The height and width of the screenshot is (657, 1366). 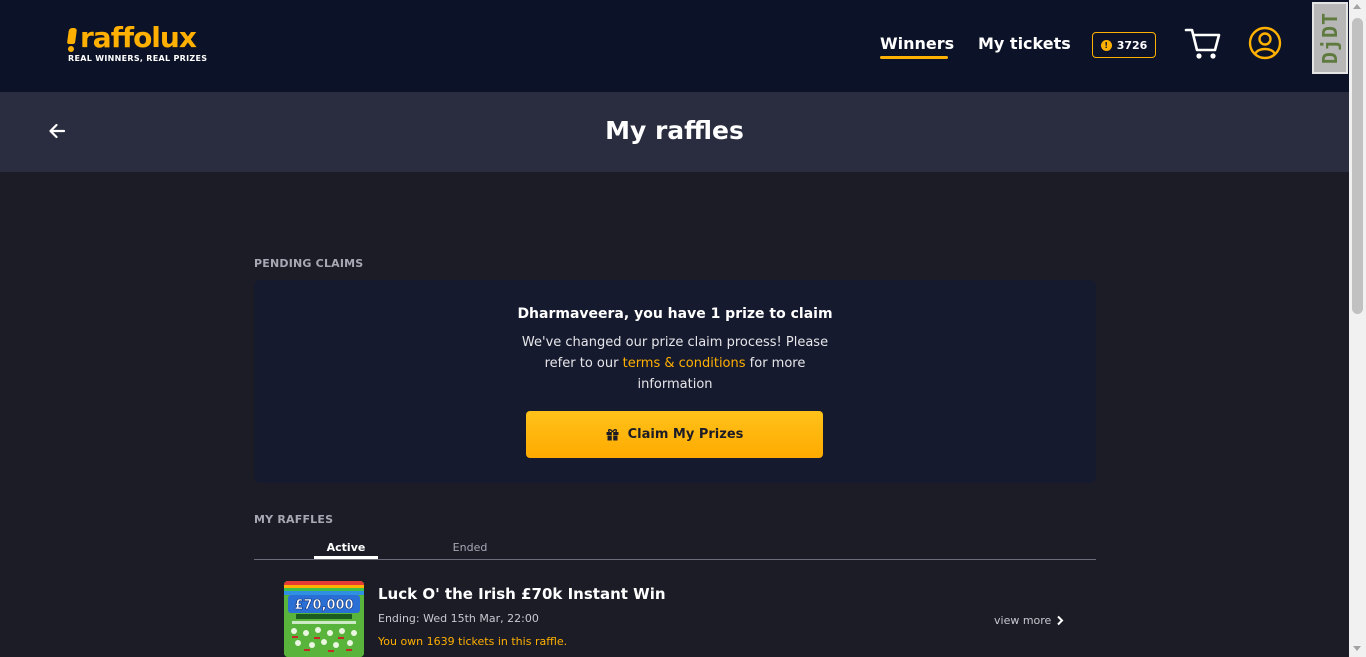 What do you see at coordinates (324, 619) in the screenshot?
I see `raffle-thumbnail: £70,000` at bounding box center [324, 619].